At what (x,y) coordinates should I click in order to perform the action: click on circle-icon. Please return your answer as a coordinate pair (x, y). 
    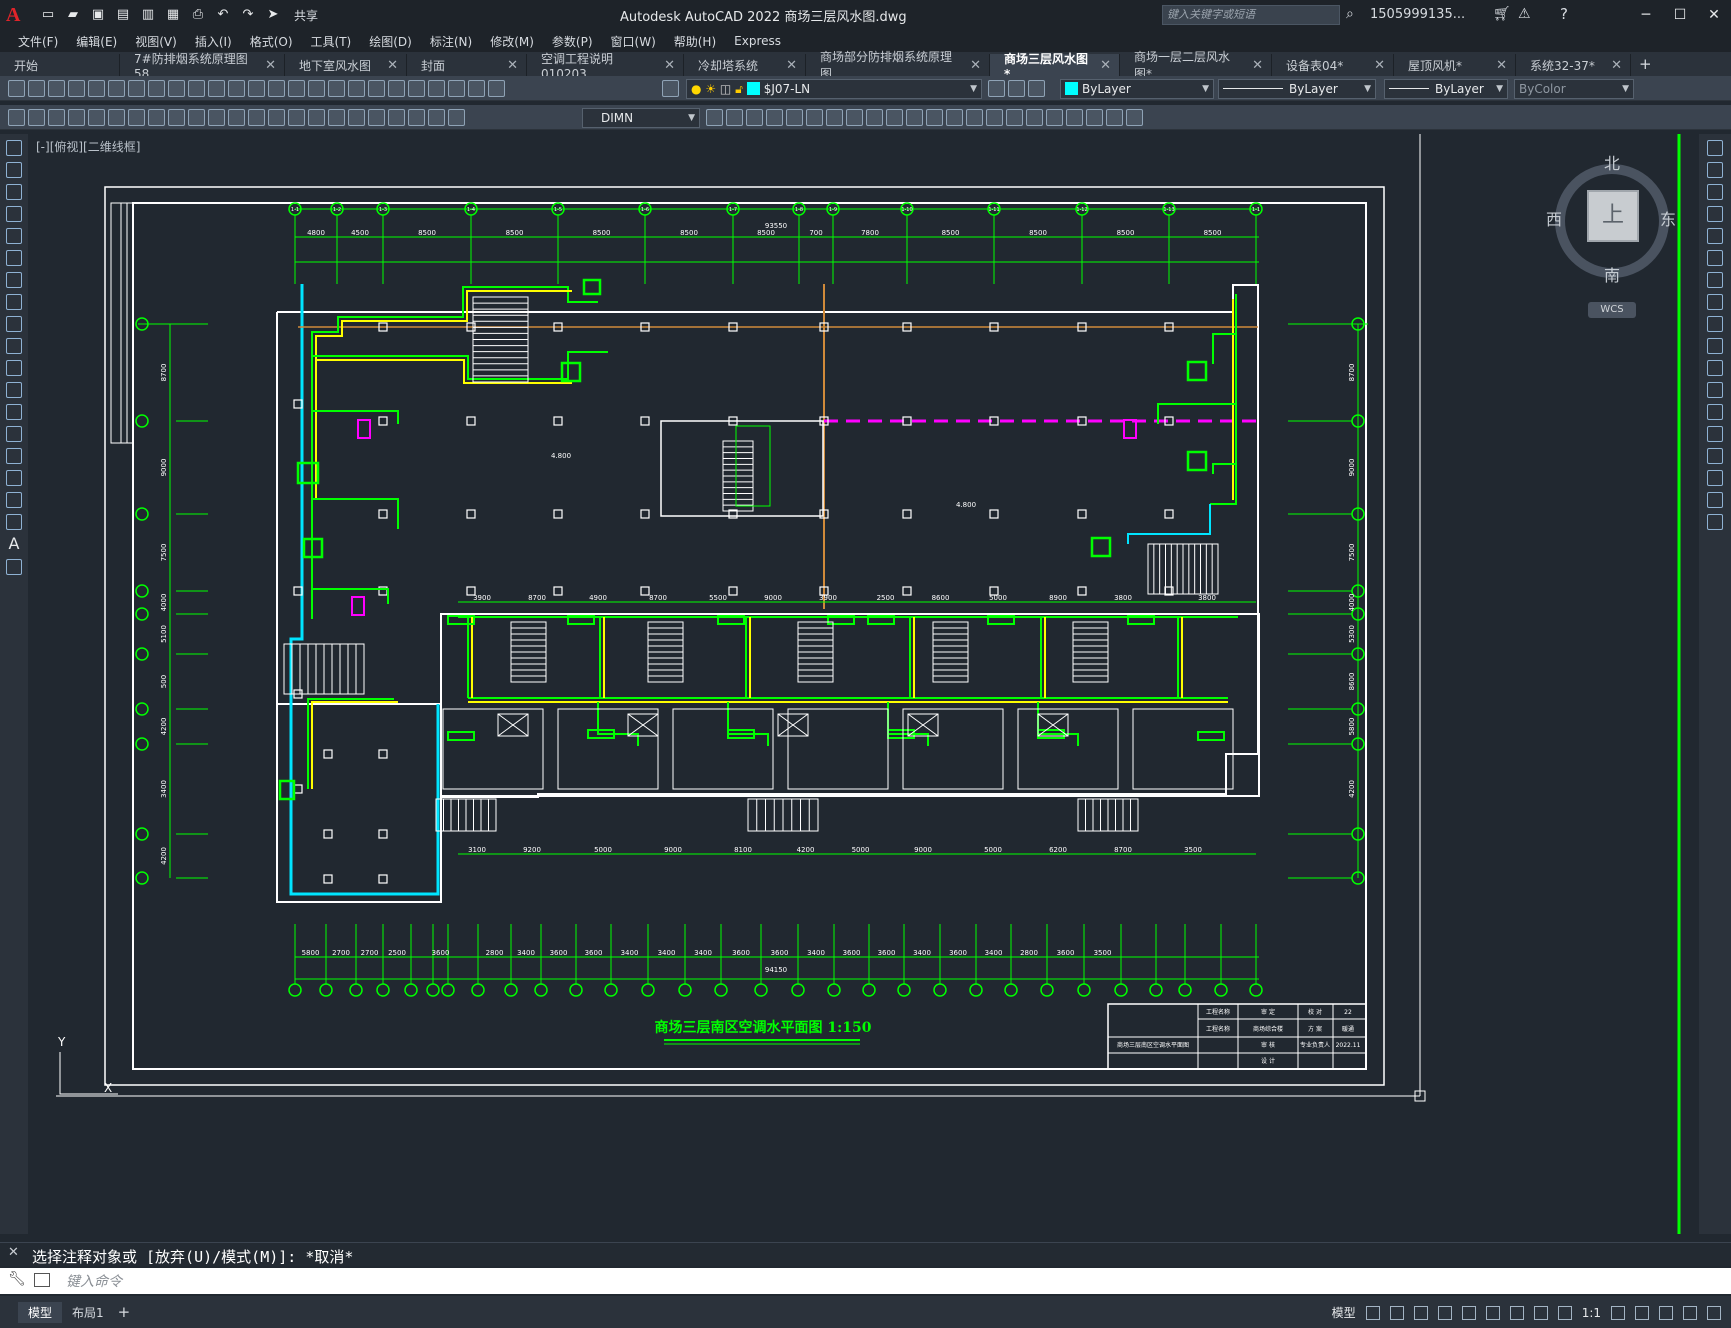
    Looking at the image, I should click on (14, 280).